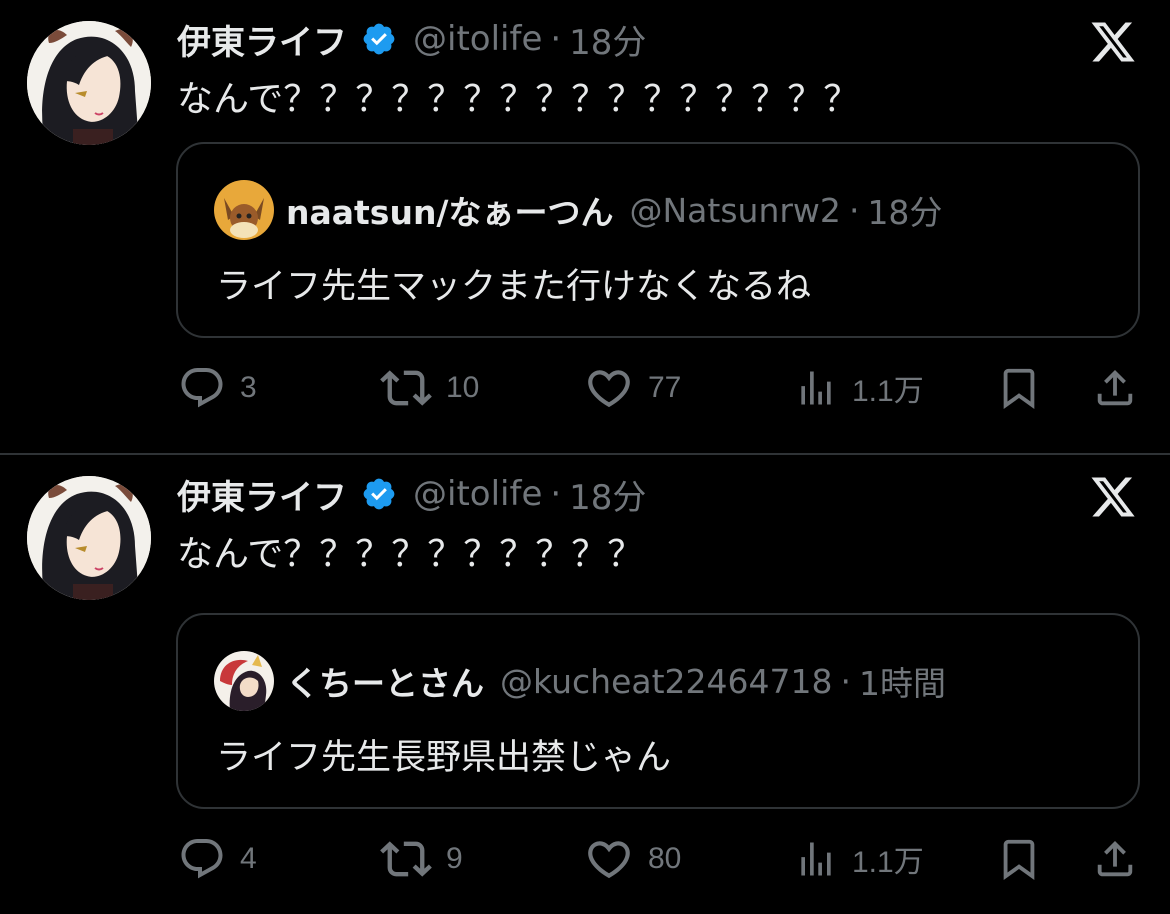 This screenshot has width=1170, height=914. Describe the element at coordinates (248, 387) in the screenshot. I see `reply-count: 3` at that location.